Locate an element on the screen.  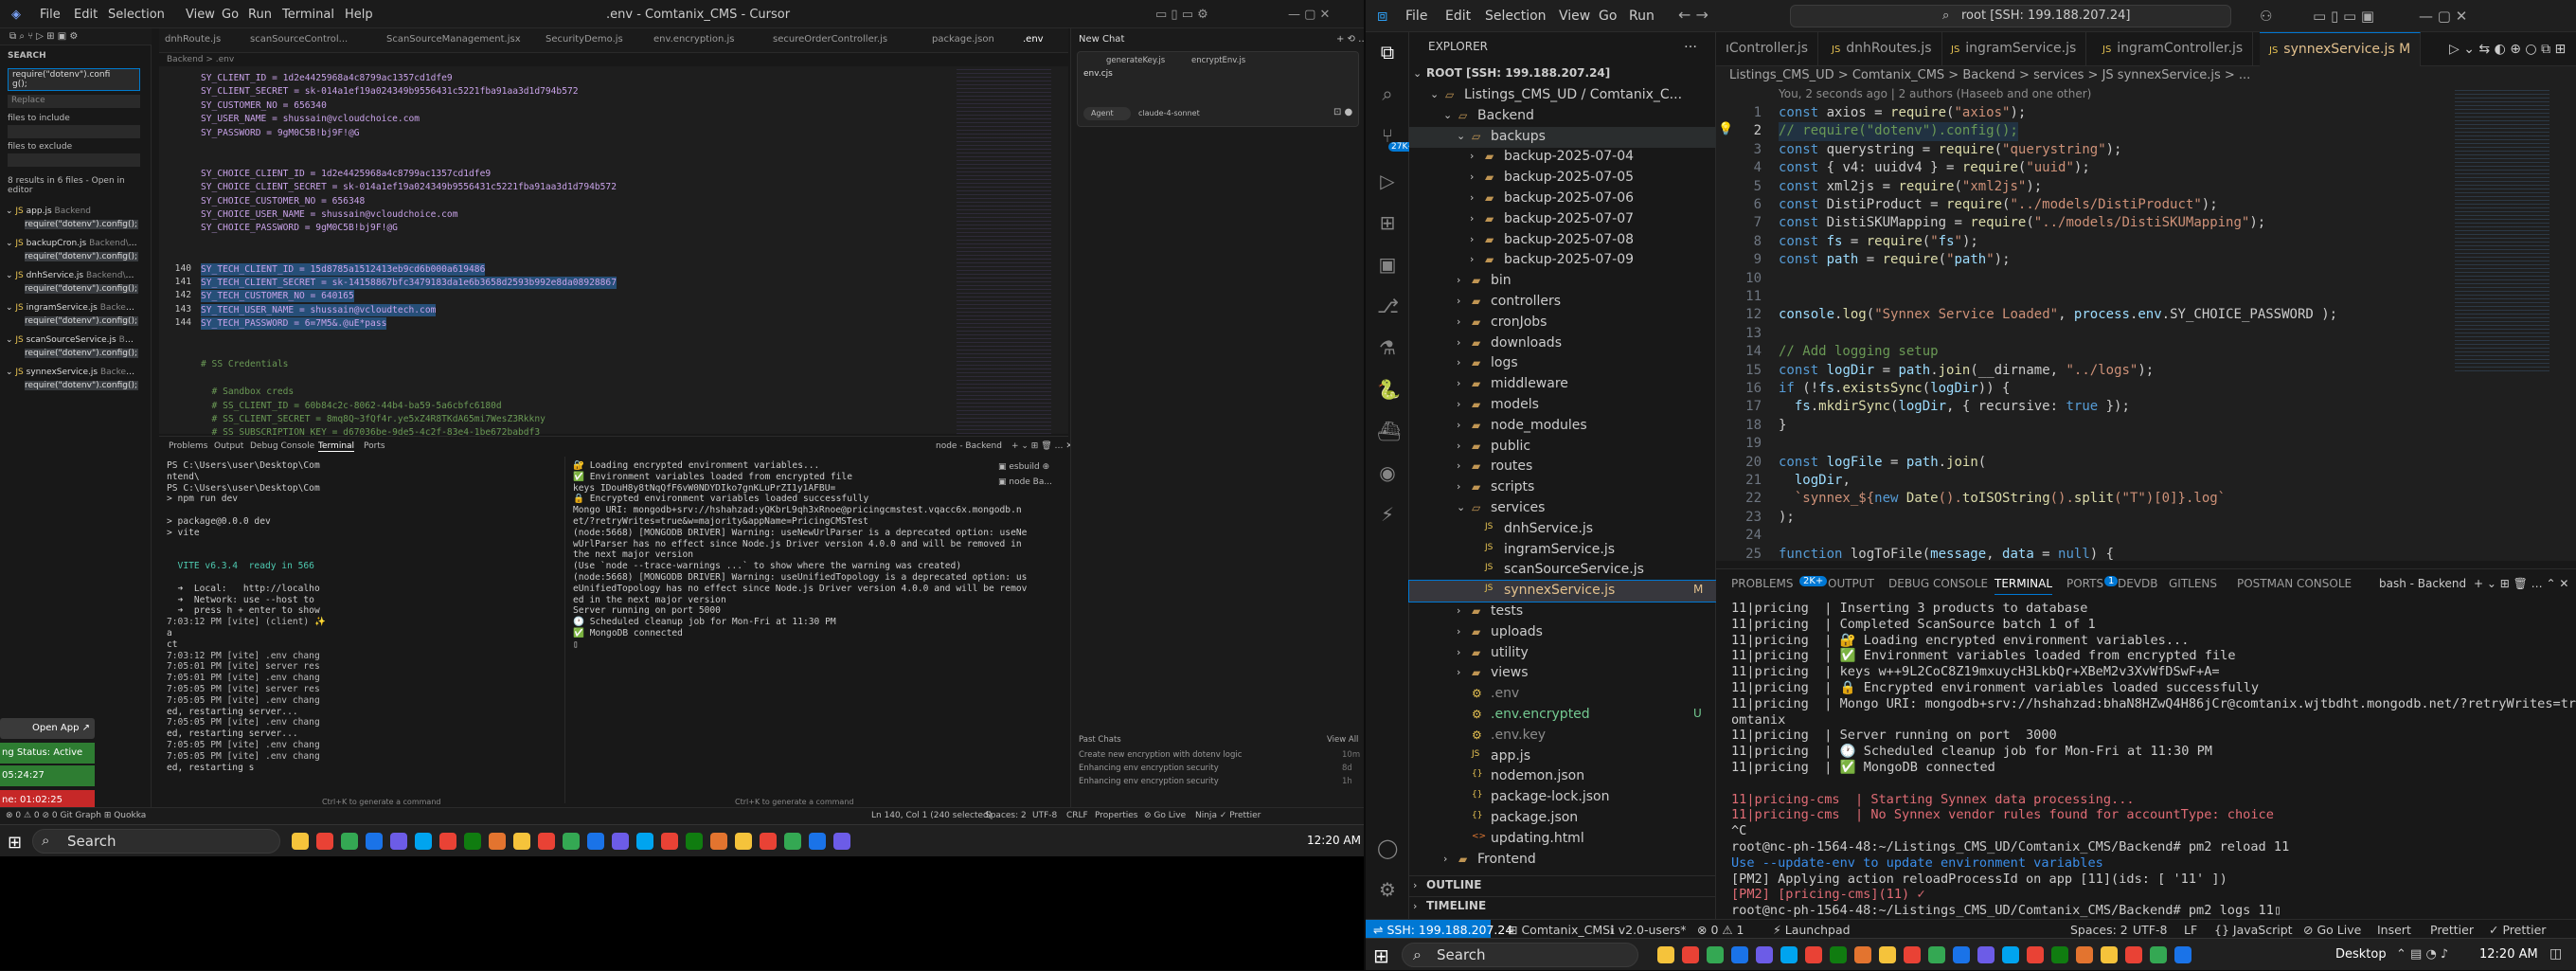
tree-item: ⌄ ▱ services is located at coordinates (1562, 509).